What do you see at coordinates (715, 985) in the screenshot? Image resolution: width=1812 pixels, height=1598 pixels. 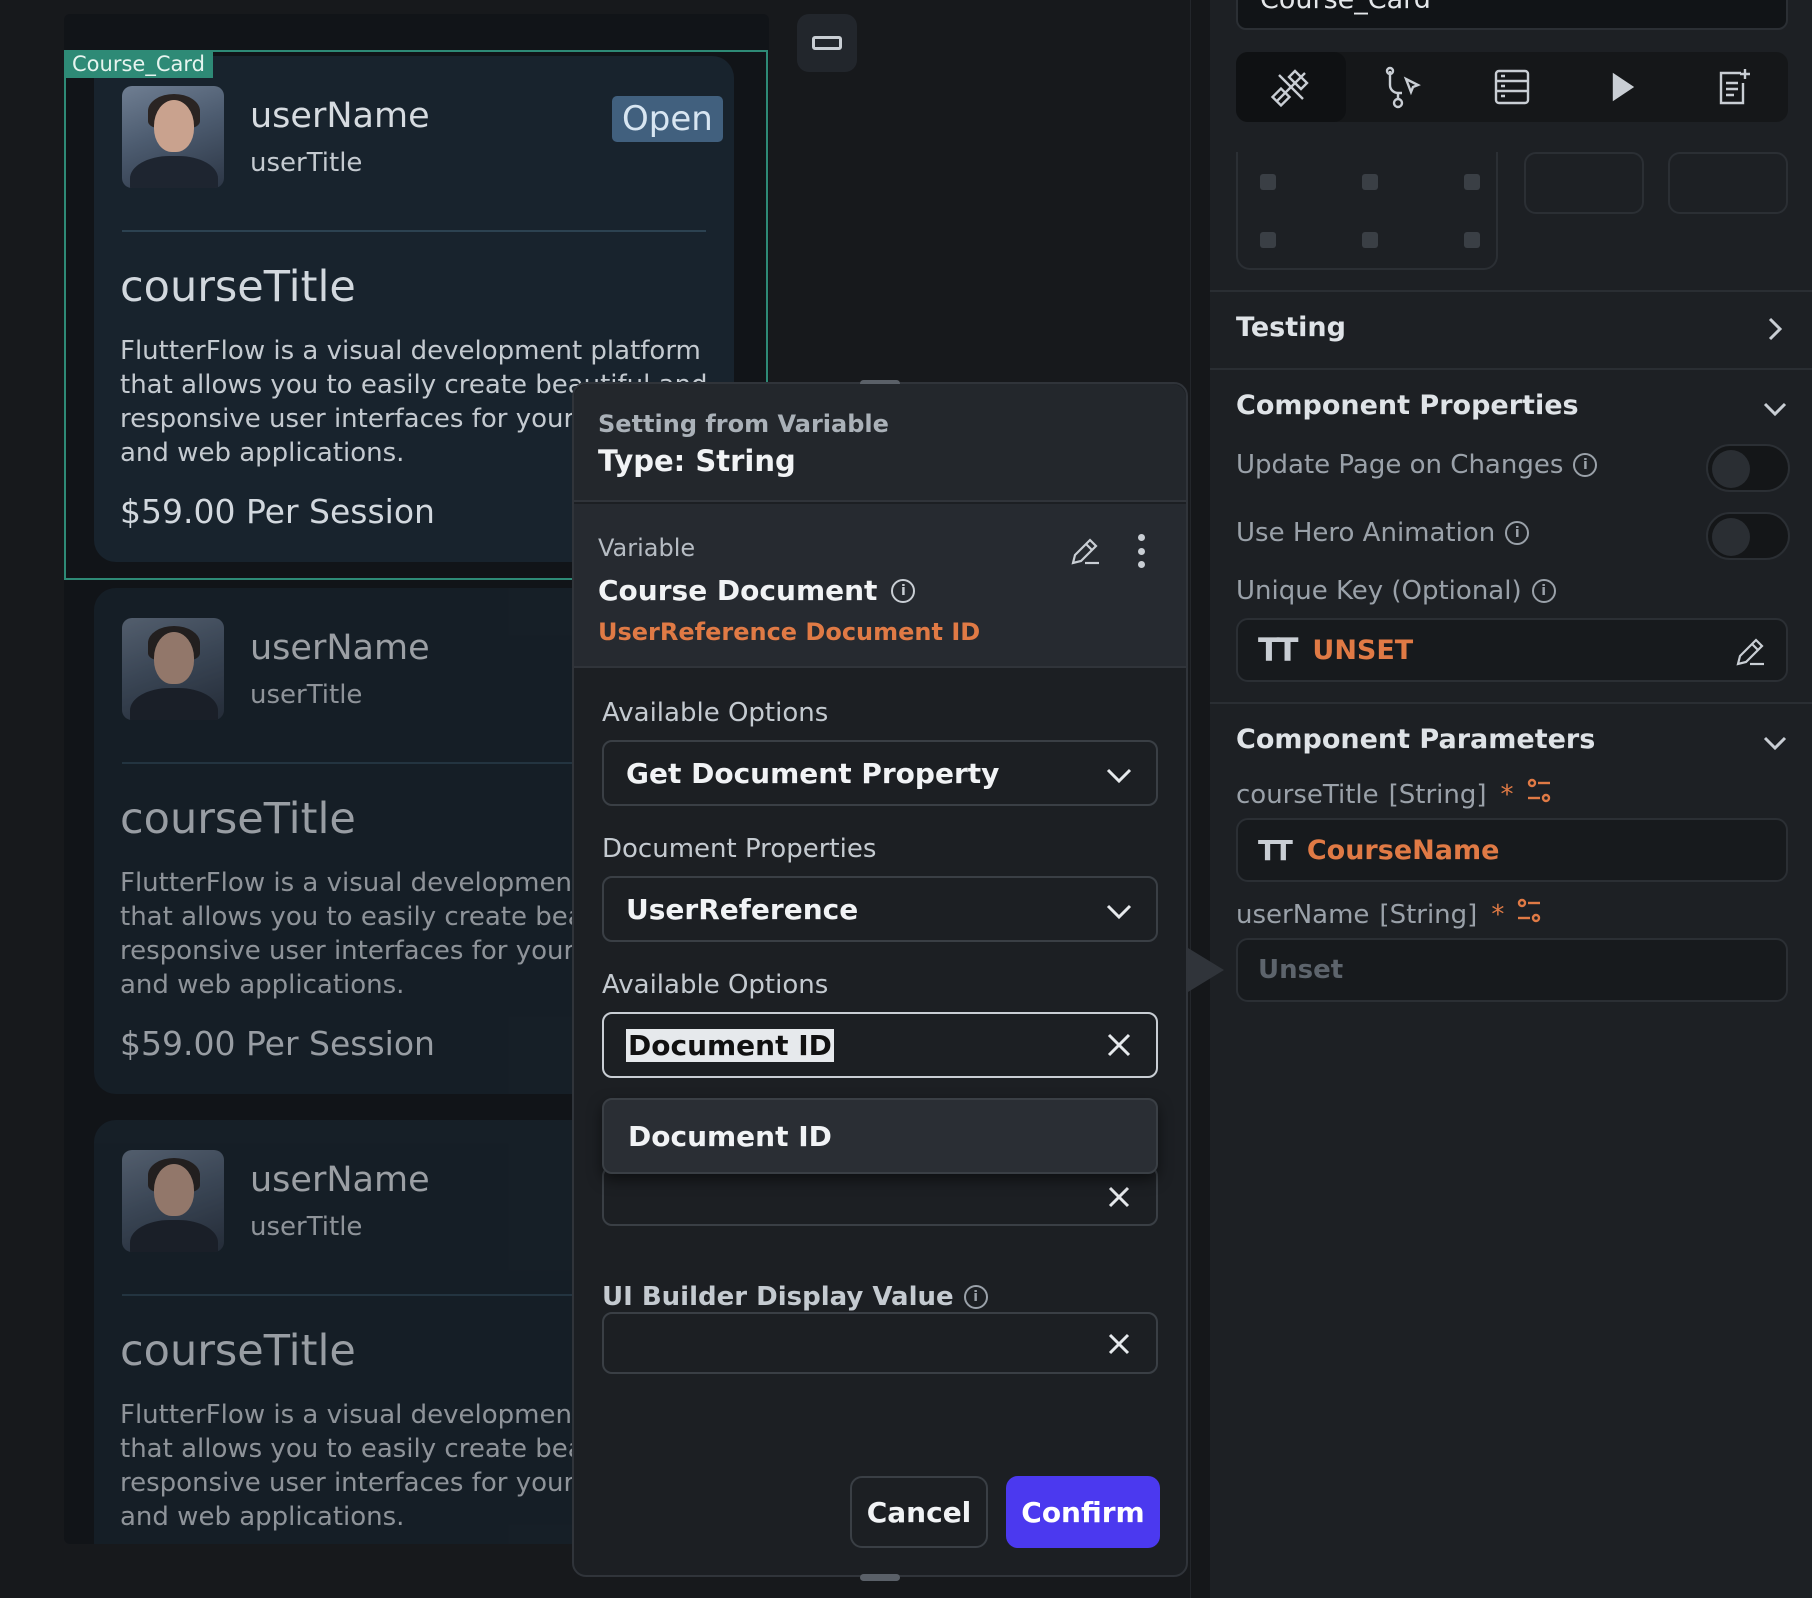 I see `available-options-label-2: Available Options` at bounding box center [715, 985].